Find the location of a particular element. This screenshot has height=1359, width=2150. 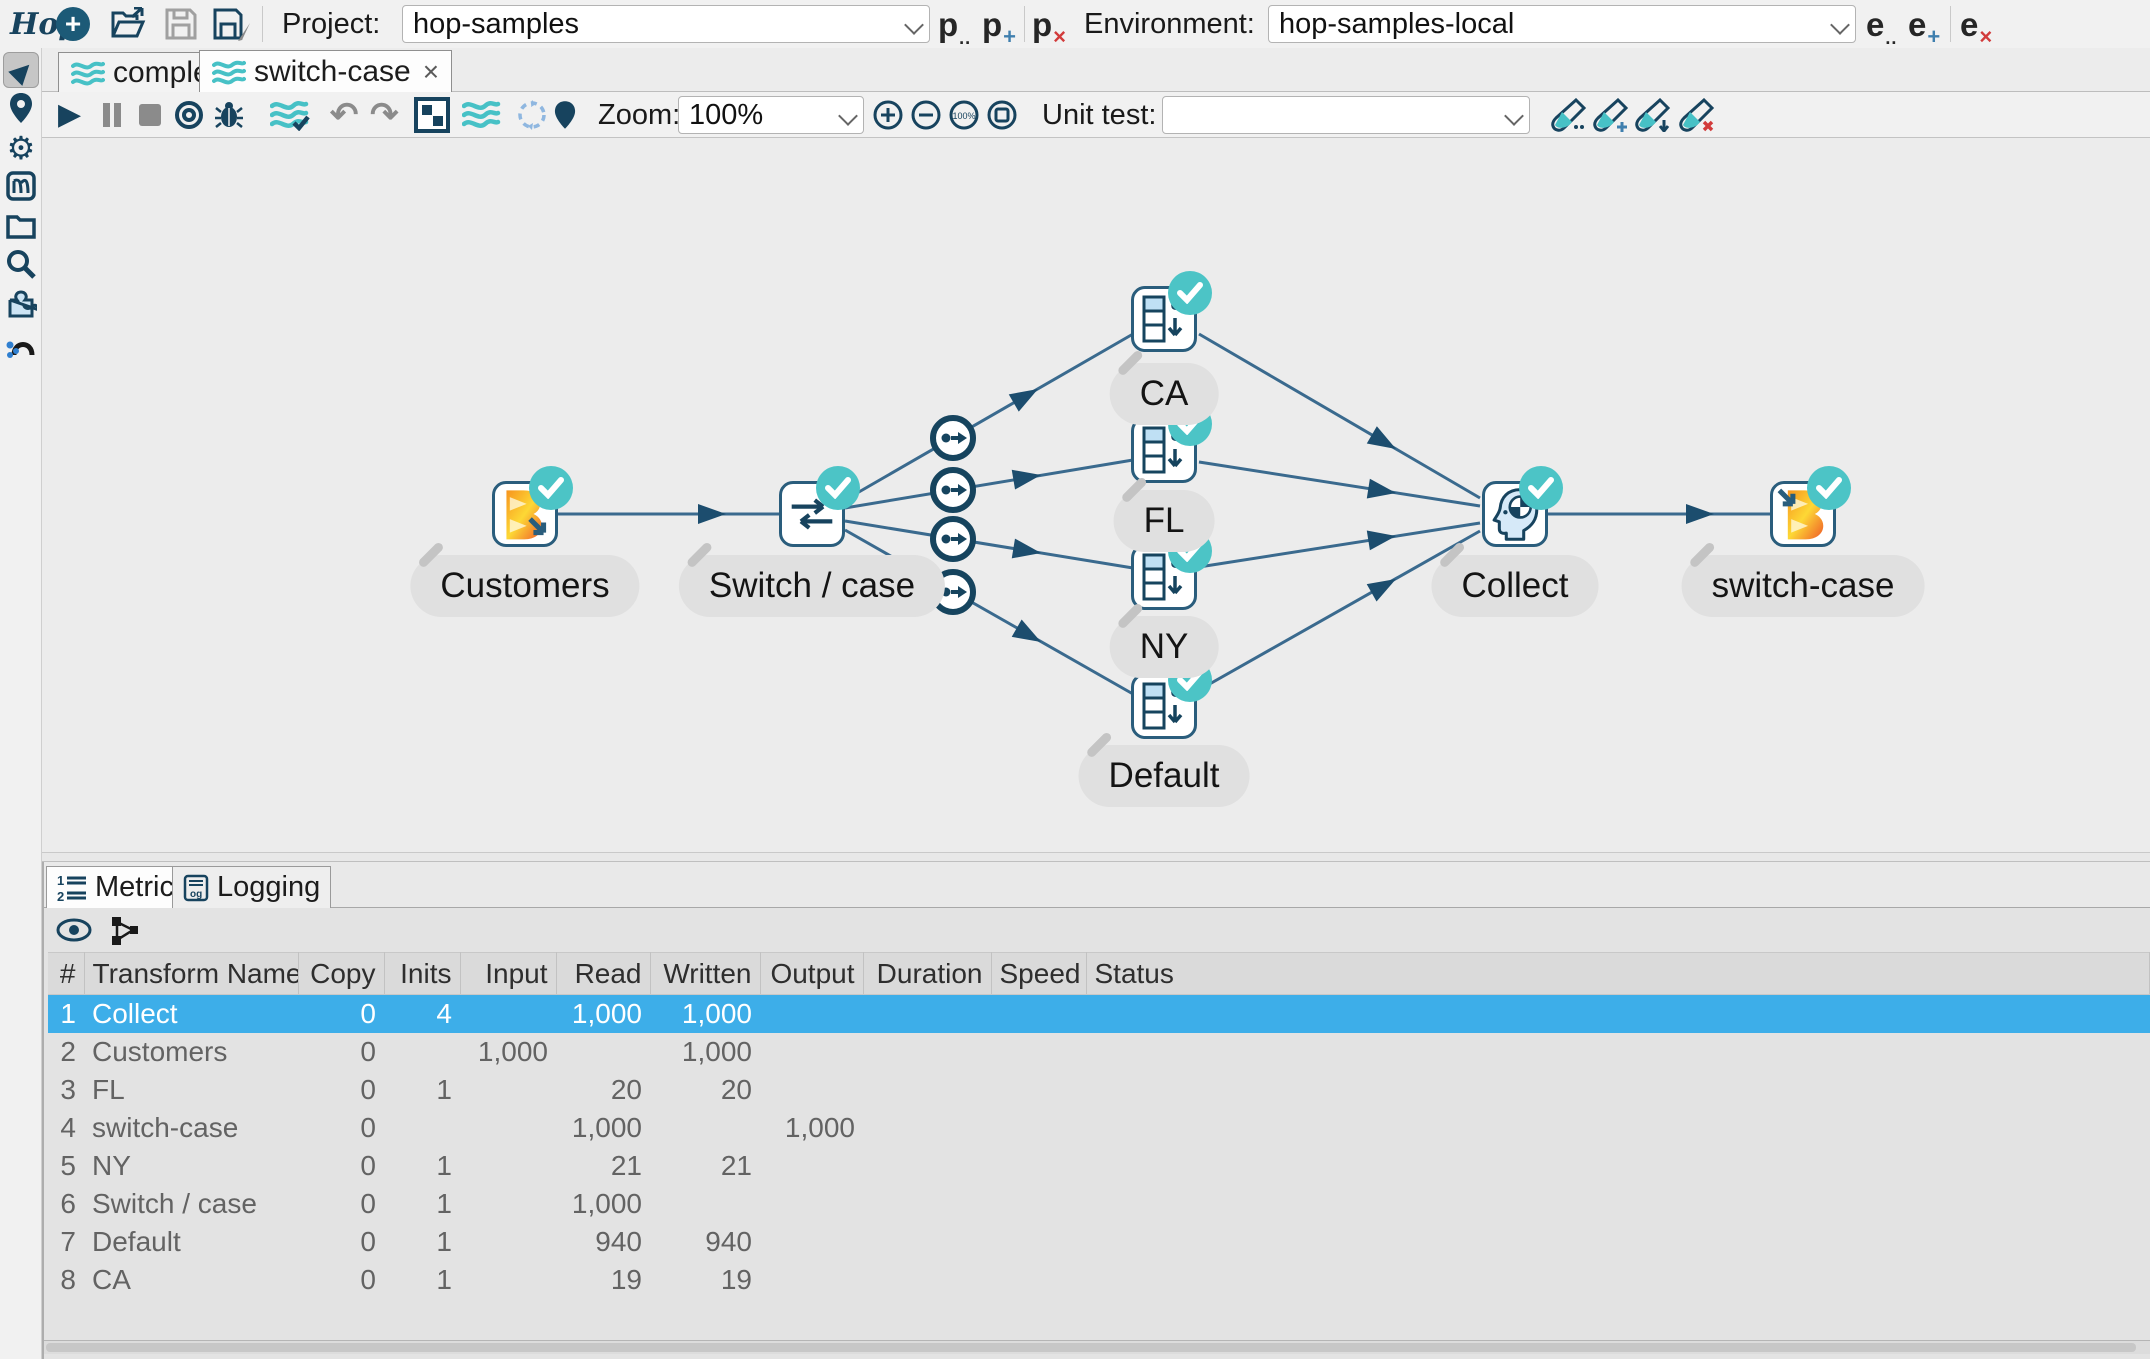

horizontal-scrollbar is located at coordinates (1097, 1347).